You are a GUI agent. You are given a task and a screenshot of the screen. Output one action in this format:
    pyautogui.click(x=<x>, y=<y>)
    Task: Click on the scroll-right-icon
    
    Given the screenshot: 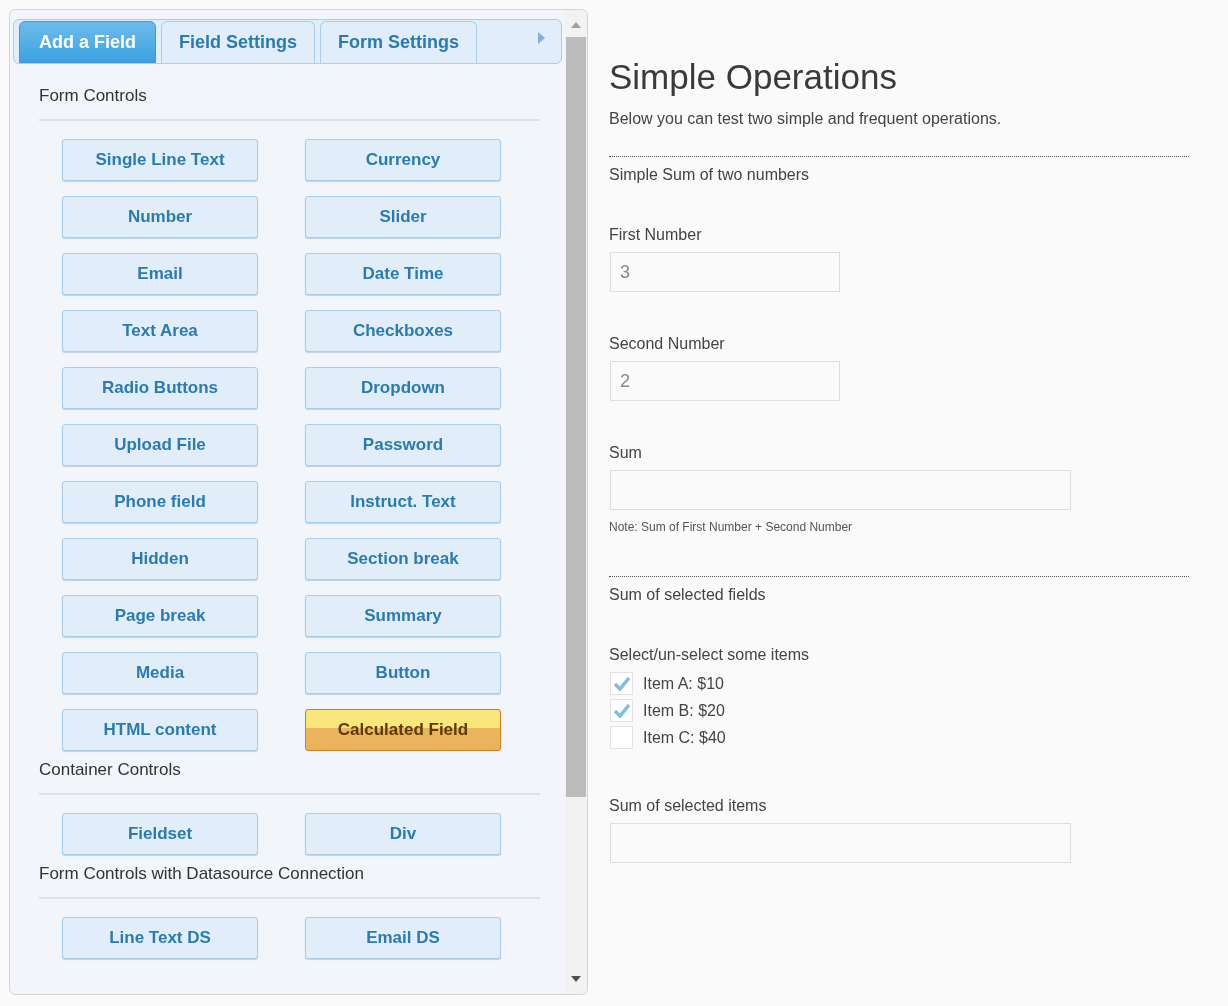 What is the action you would take?
    pyautogui.click(x=541, y=38)
    